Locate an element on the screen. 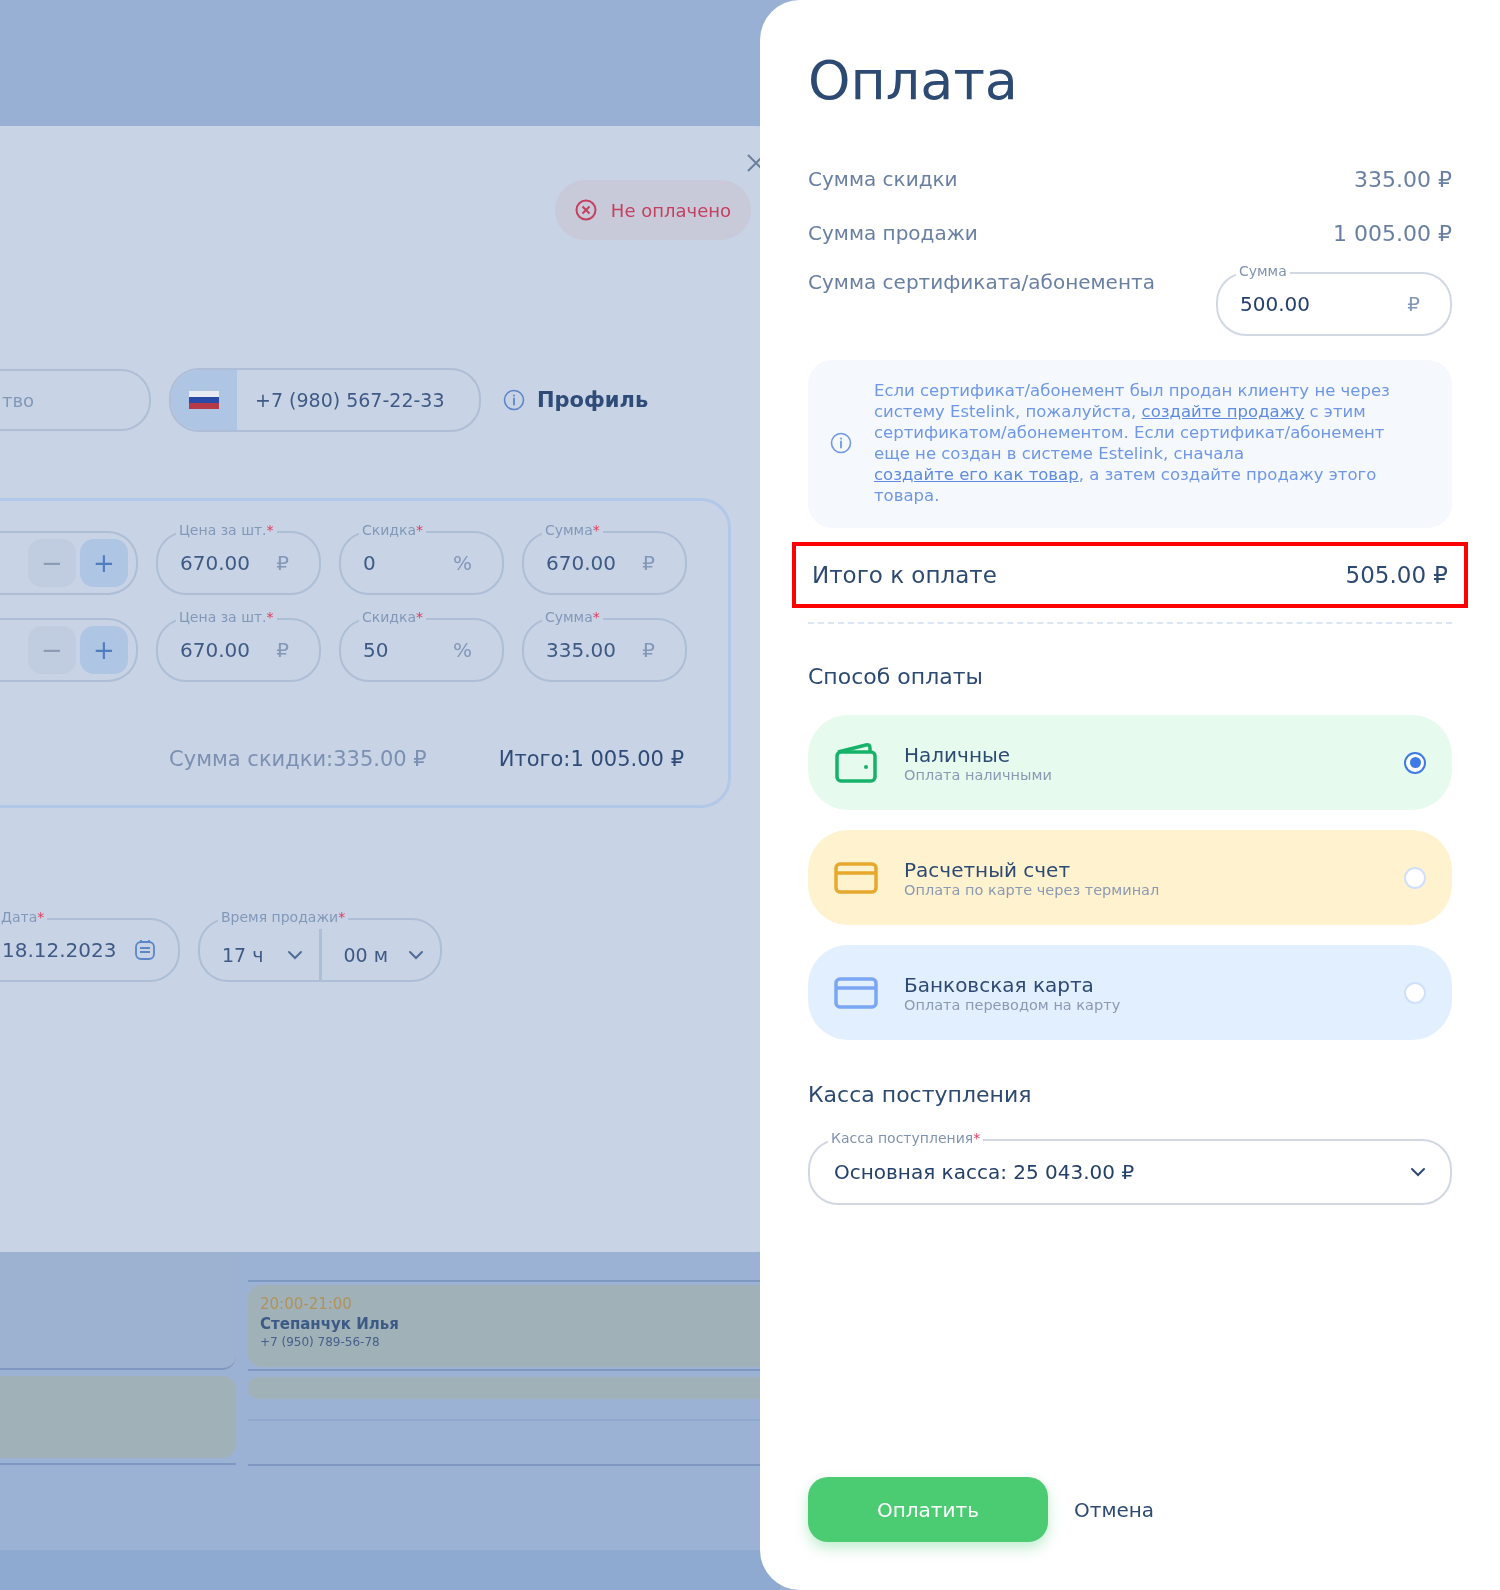 The image size is (1500, 1590). payment-option: Расчетный счет Оплата по карте через терминал is located at coordinates (1130, 877).